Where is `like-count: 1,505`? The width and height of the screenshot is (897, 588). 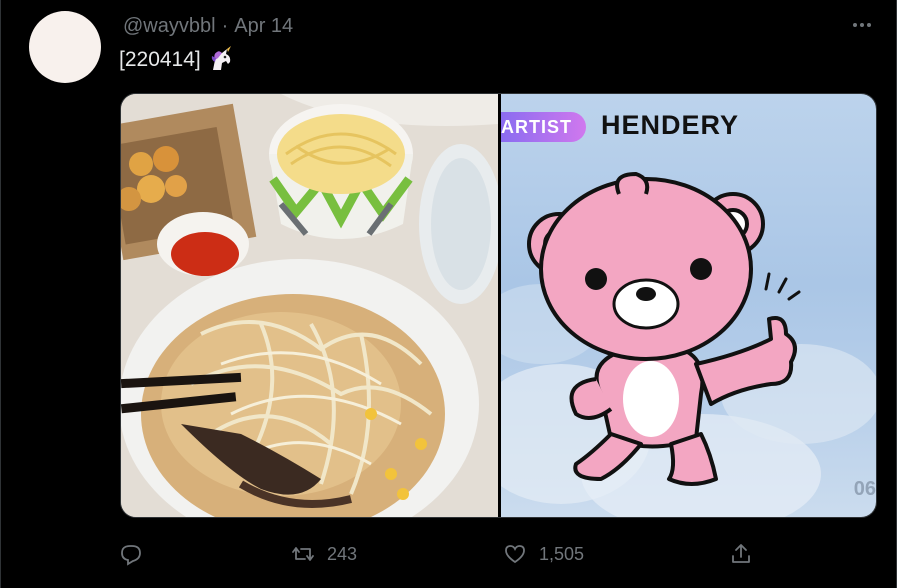
like-count: 1,505 is located at coordinates (562, 553).